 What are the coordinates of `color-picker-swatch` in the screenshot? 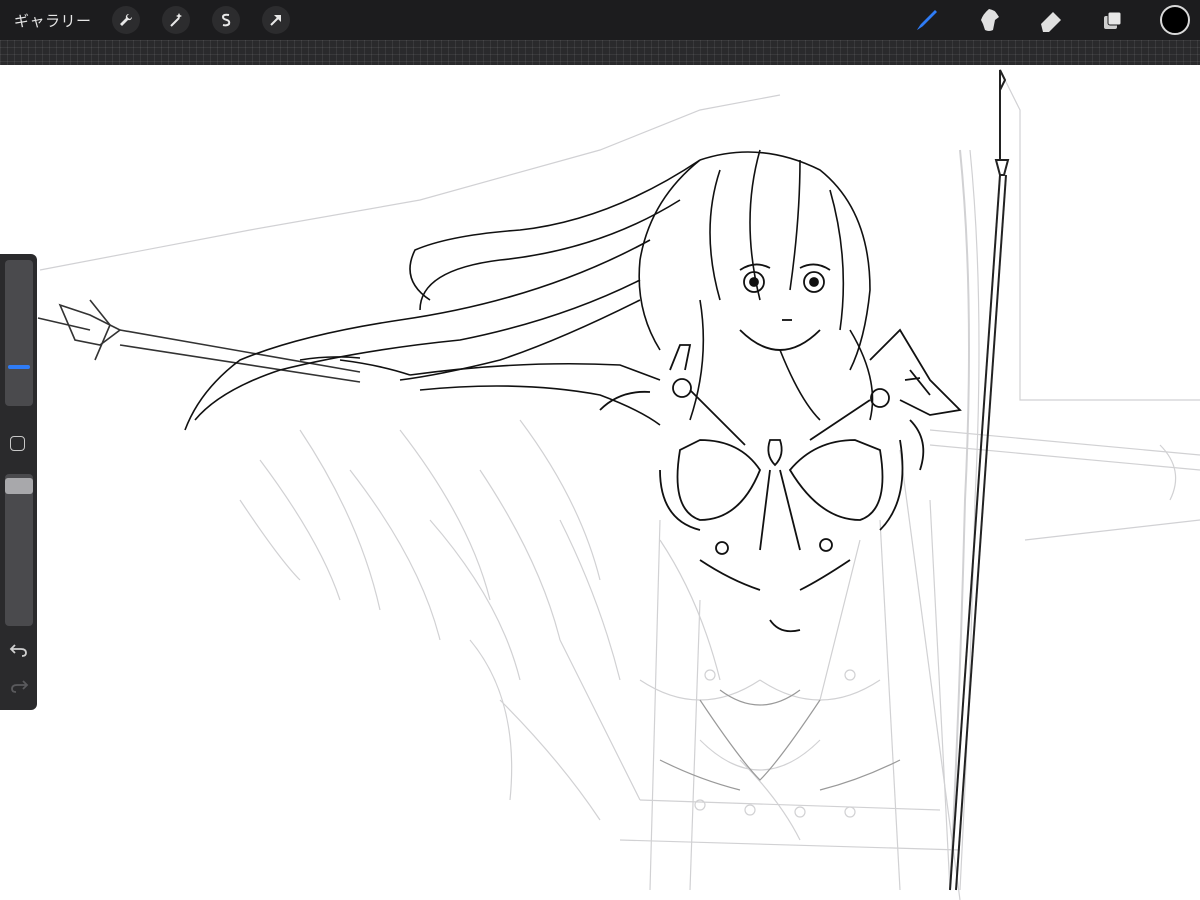 It's located at (1175, 20).